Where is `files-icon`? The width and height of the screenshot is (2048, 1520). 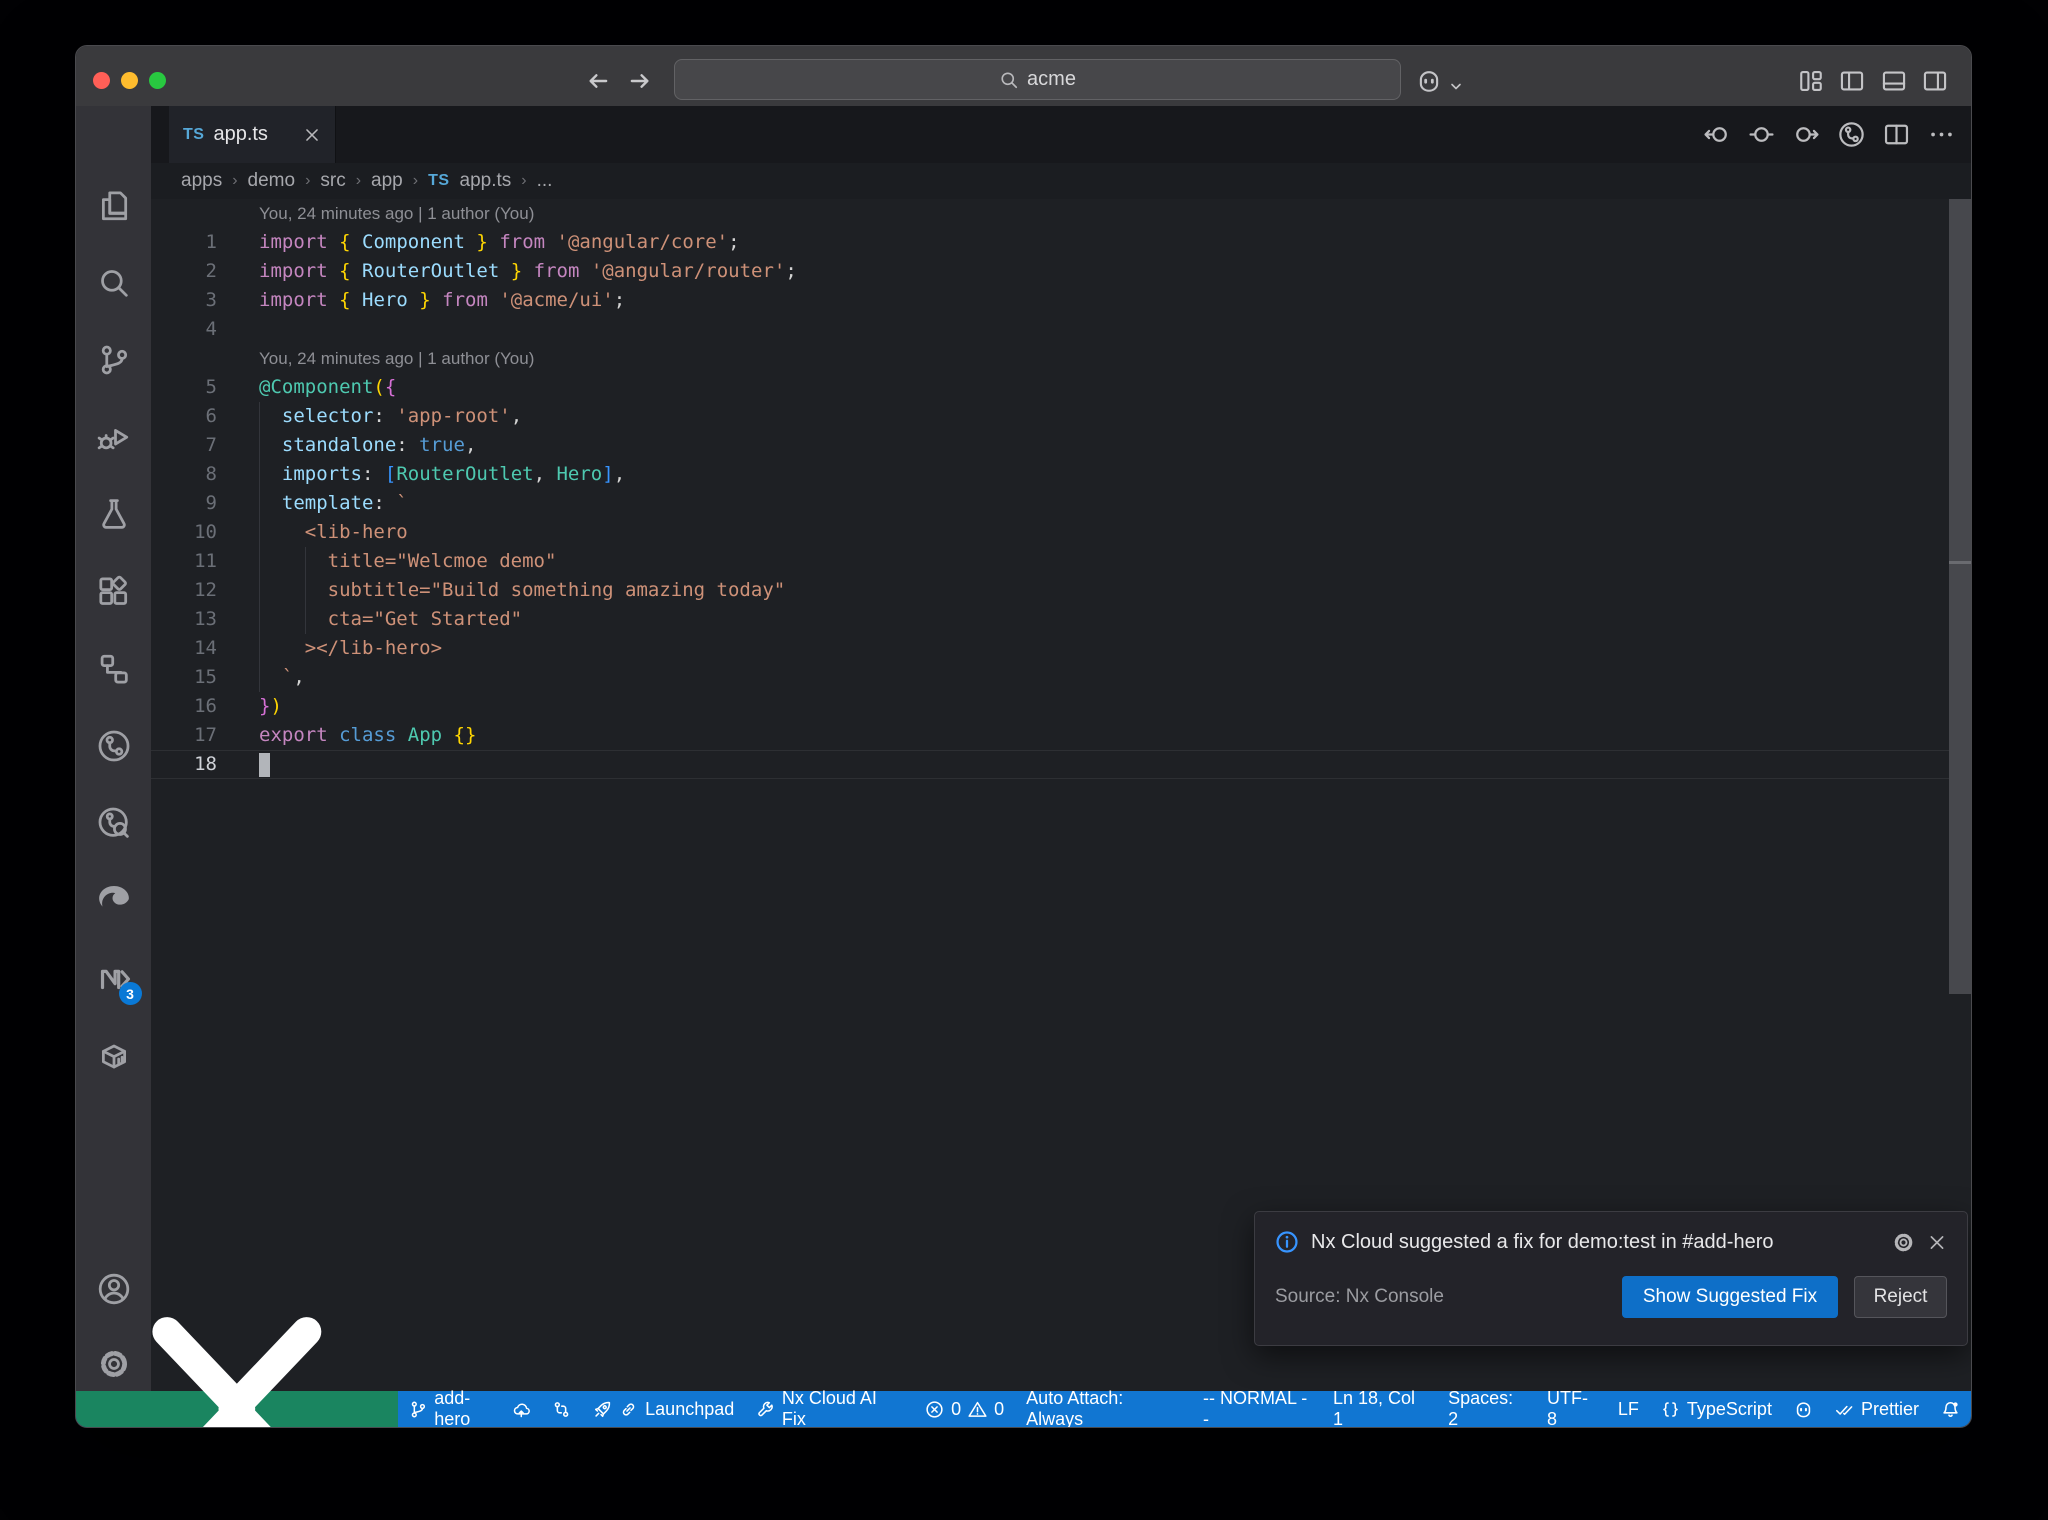 files-icon is located at coordinates (114, 206).